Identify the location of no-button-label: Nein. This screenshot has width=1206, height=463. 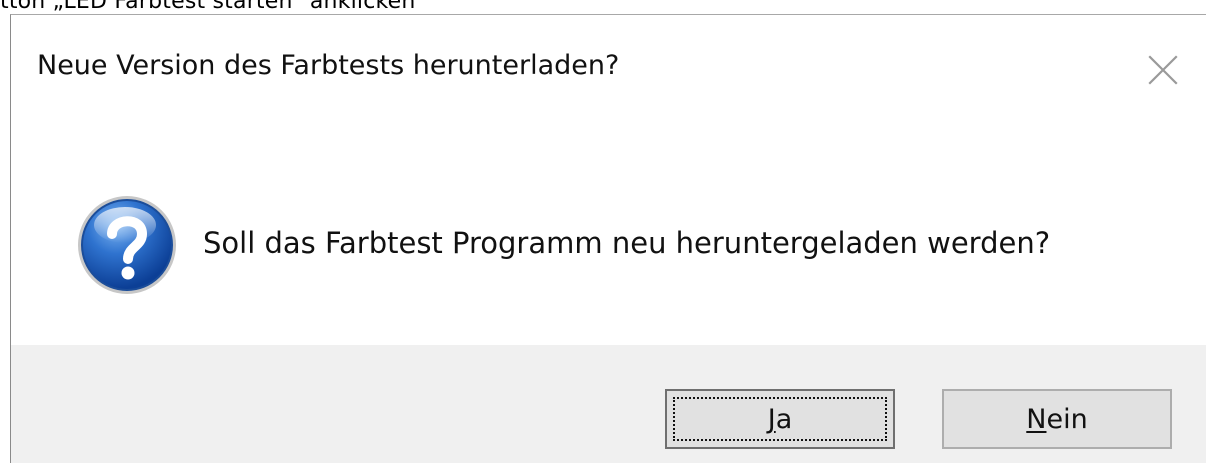
(1056, 419).